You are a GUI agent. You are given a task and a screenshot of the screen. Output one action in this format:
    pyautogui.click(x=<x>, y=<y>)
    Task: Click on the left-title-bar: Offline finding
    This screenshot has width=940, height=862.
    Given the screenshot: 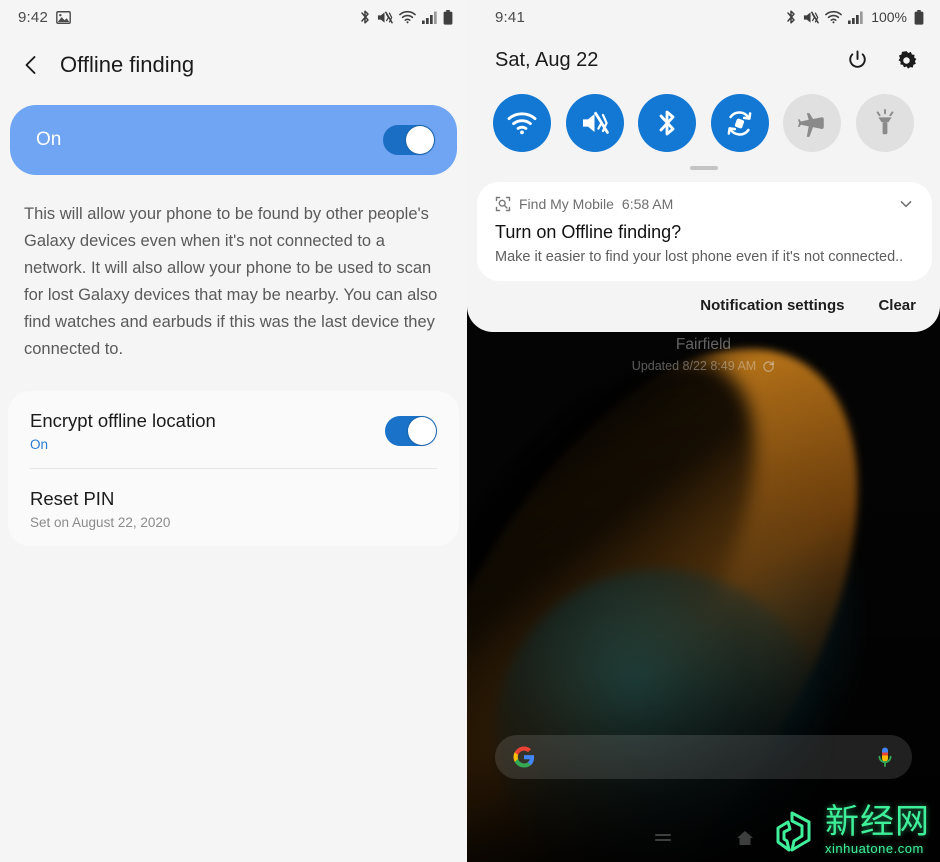 What is the action you would take?
    pyautogui.click(x=233, y=65)
    